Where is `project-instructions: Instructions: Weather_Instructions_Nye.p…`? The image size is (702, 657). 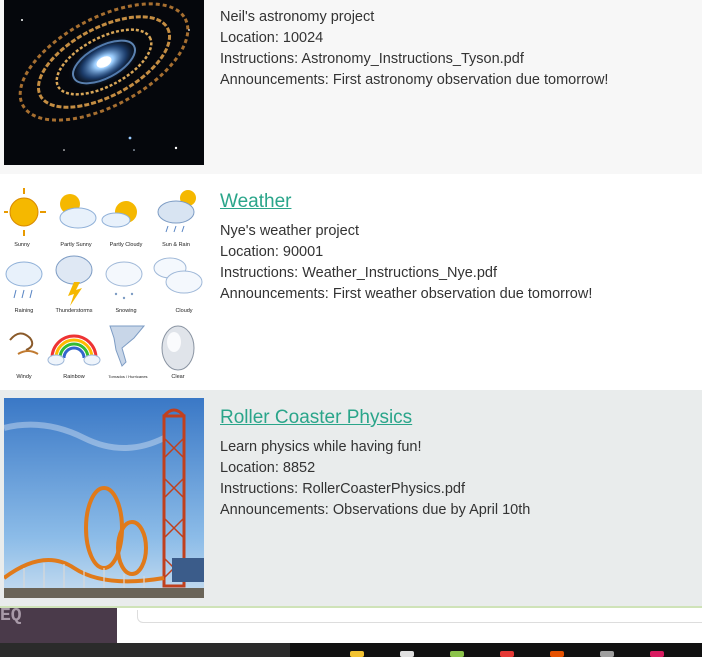 project-instructions: Instructions: Weather_Instructions_Nye.p… is located at coordinates (358, 273).